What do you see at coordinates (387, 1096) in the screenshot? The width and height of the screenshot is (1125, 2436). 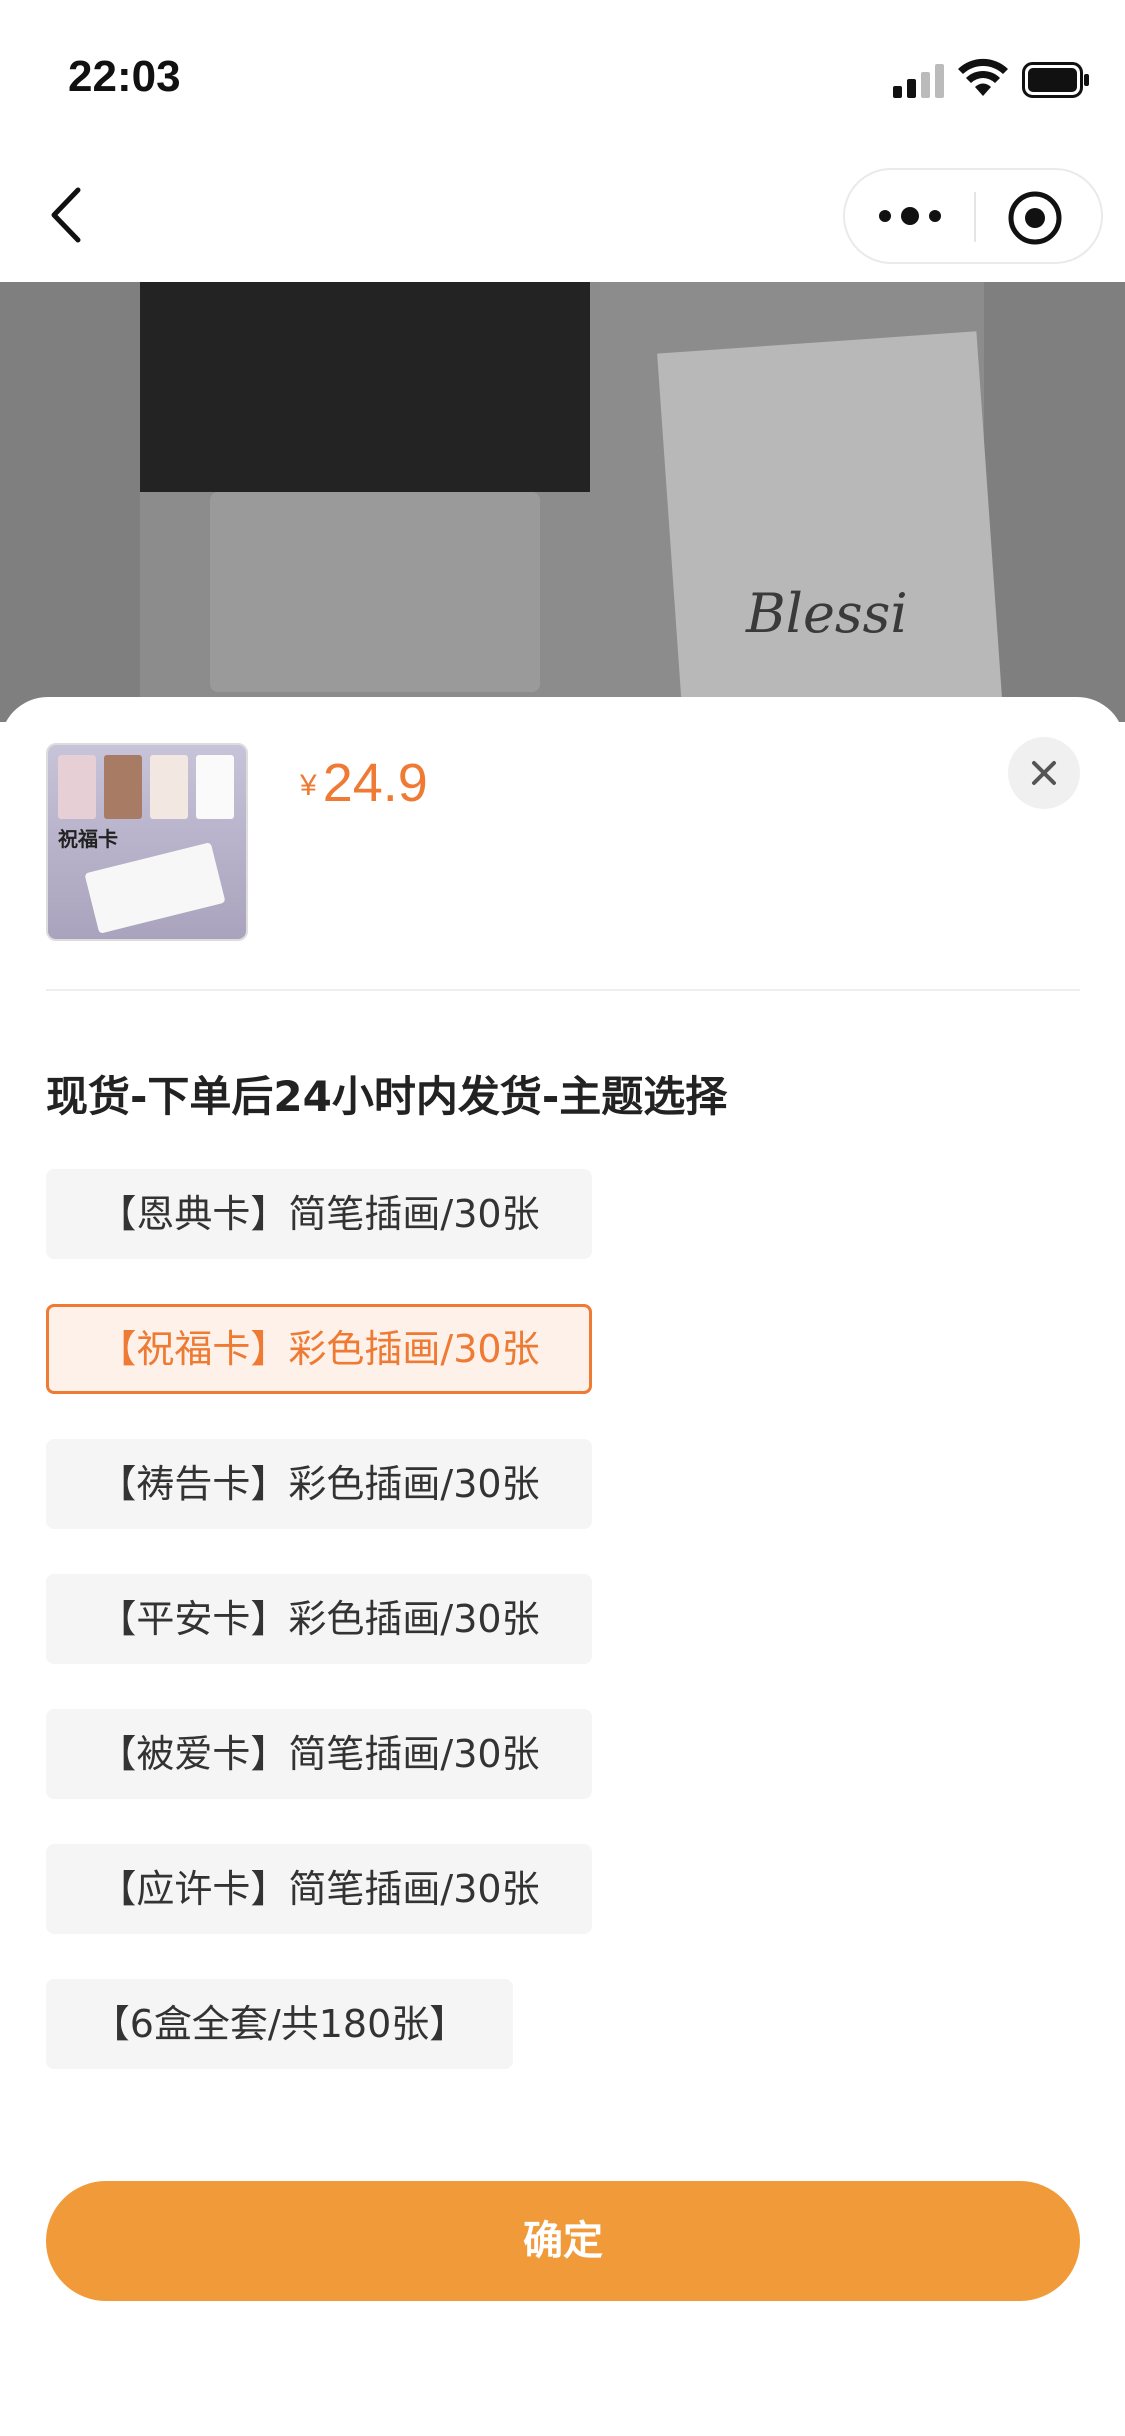 I see `spec-group-title: 现货-下单后24小时内发货-主题选择` at bounding box center [387, 1096].